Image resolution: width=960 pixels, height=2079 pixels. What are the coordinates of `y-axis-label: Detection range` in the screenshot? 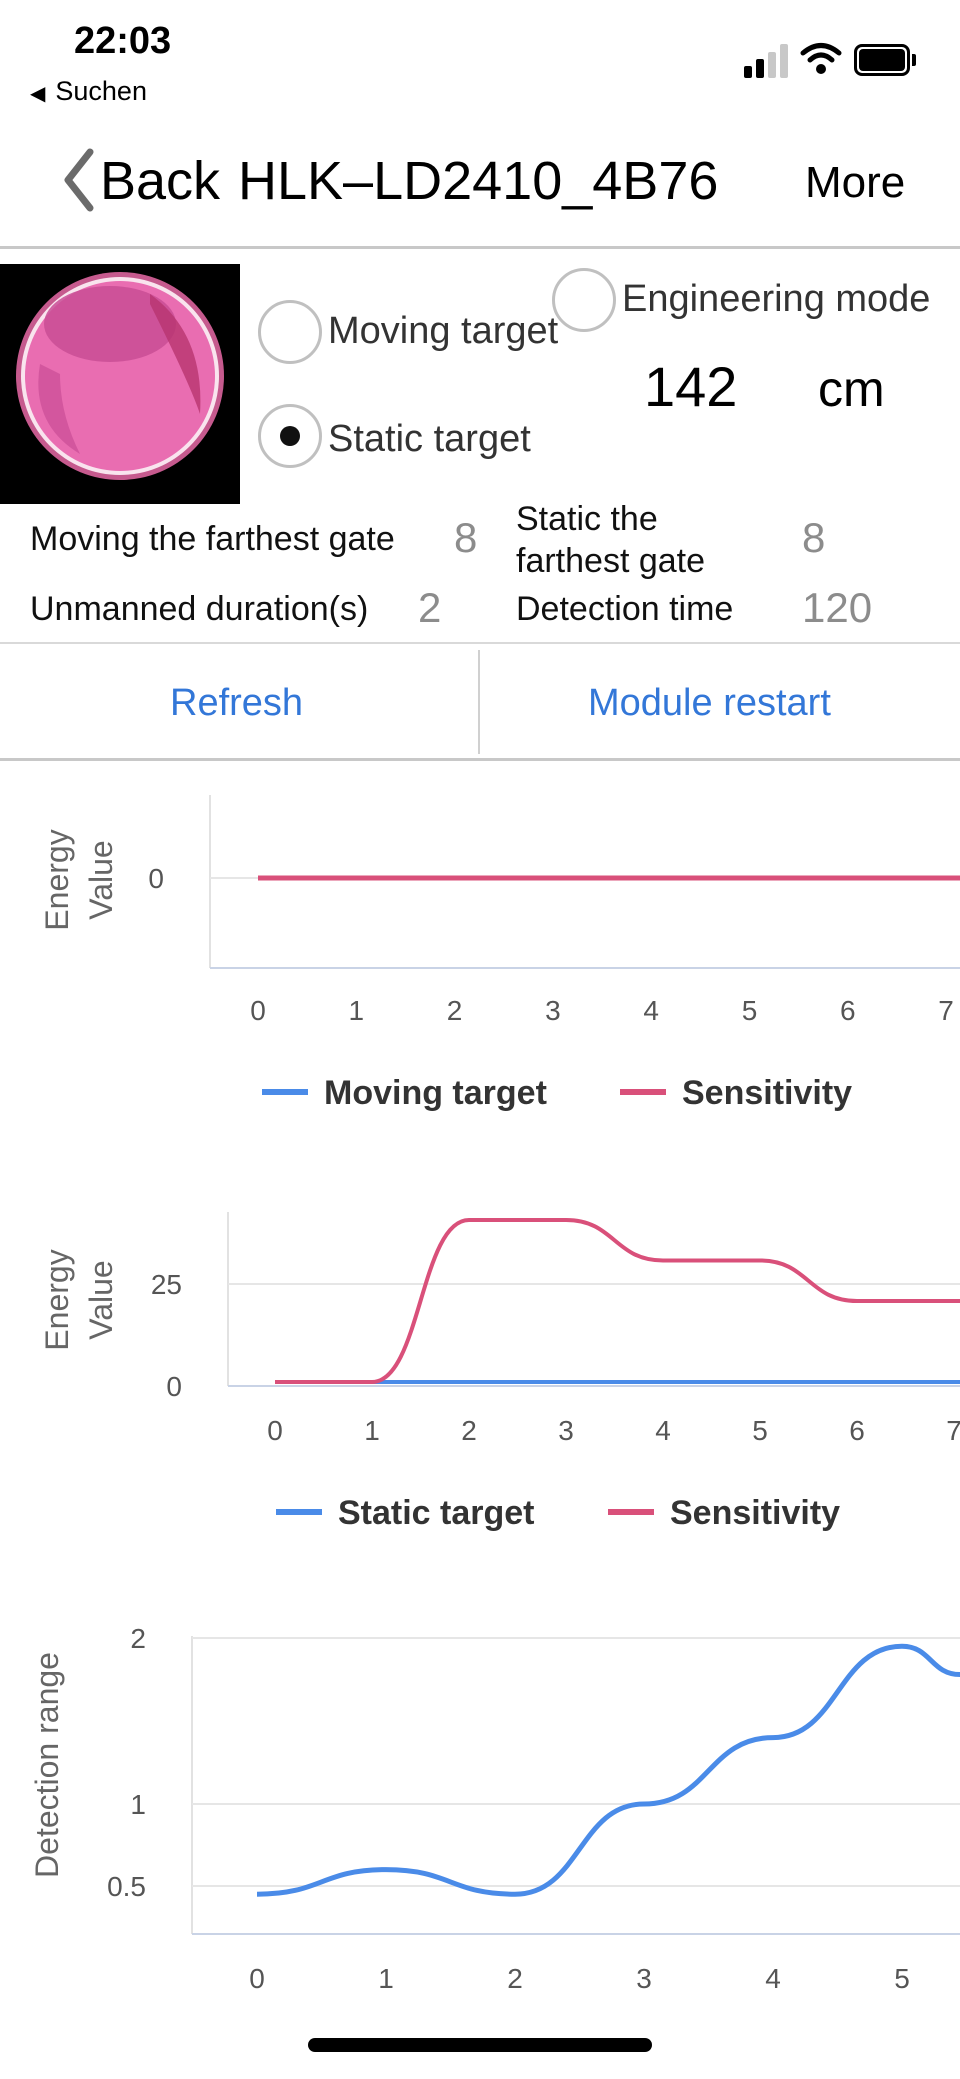 It's located at (47, 1765).